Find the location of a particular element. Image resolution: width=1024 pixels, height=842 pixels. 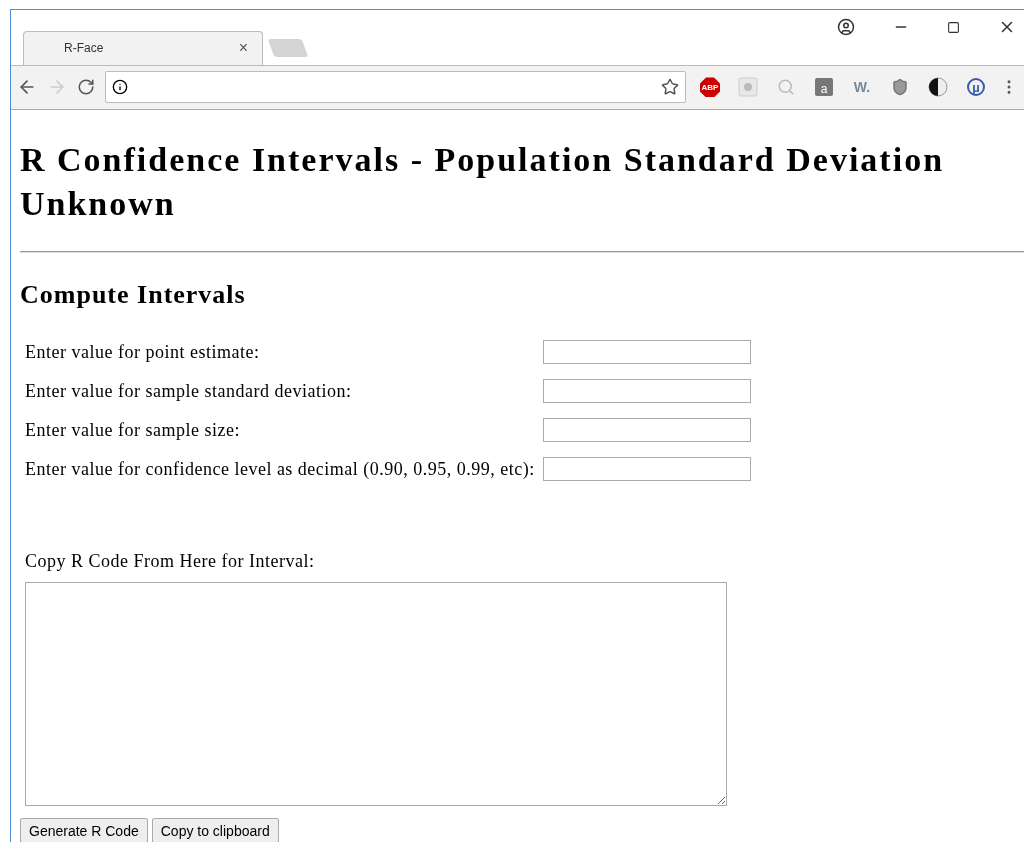

field-label: Enter value for sample size: is located at coordinates (133, 429).